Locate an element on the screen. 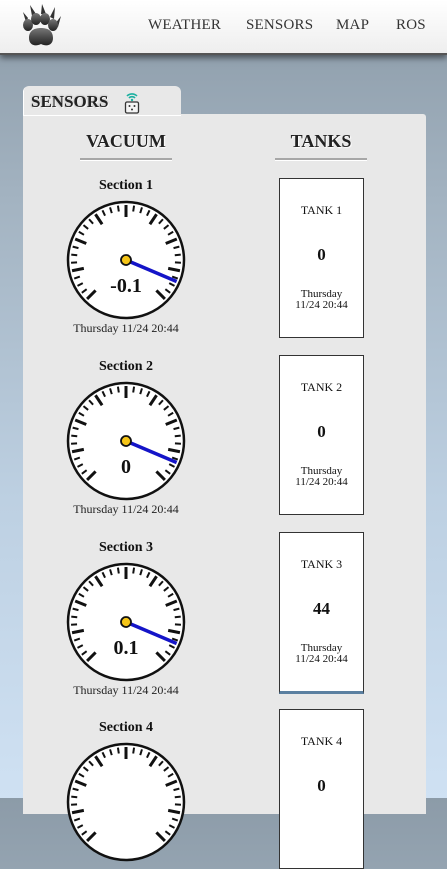 Image resolution: width=447 pixels, height=869 pixels. vacuum-gauge: -0.1 is located at coordinates (126, 260).